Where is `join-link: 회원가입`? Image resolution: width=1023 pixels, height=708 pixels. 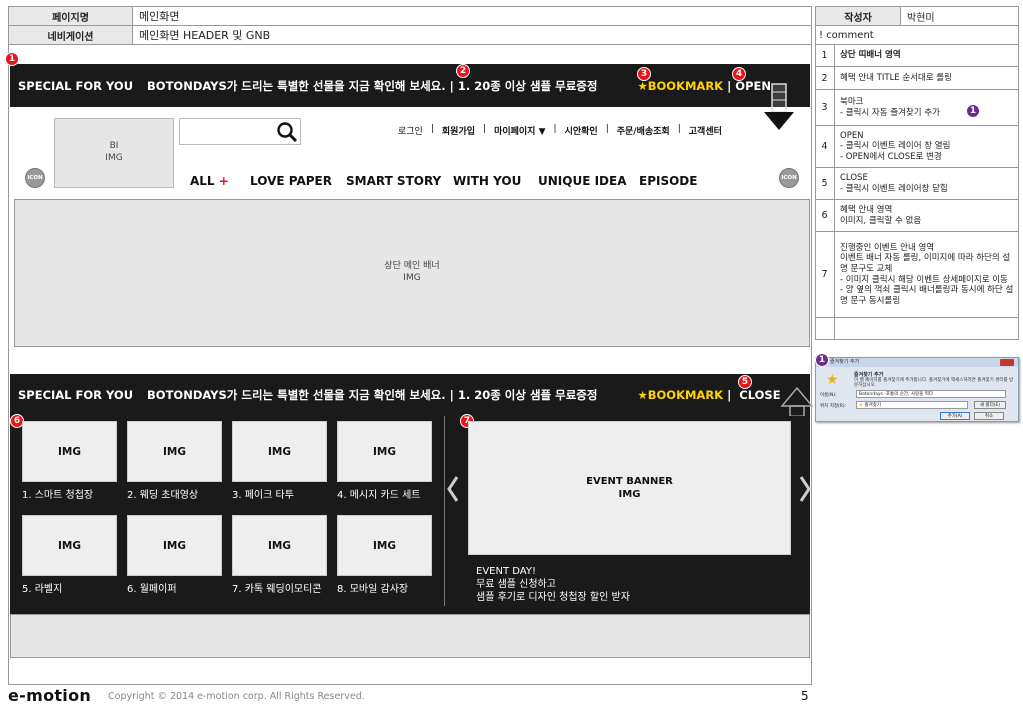 join-link: 회원가입 is located at coordinates (458, 130).